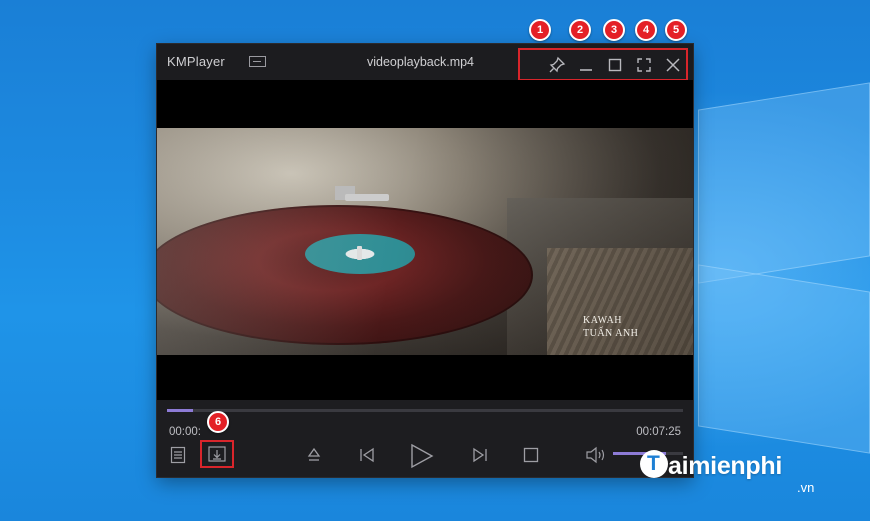  What do you see at coordinates (218, 422) in the screenshot?
I see `callout-badge: 6` at bounding box center [218, 422].